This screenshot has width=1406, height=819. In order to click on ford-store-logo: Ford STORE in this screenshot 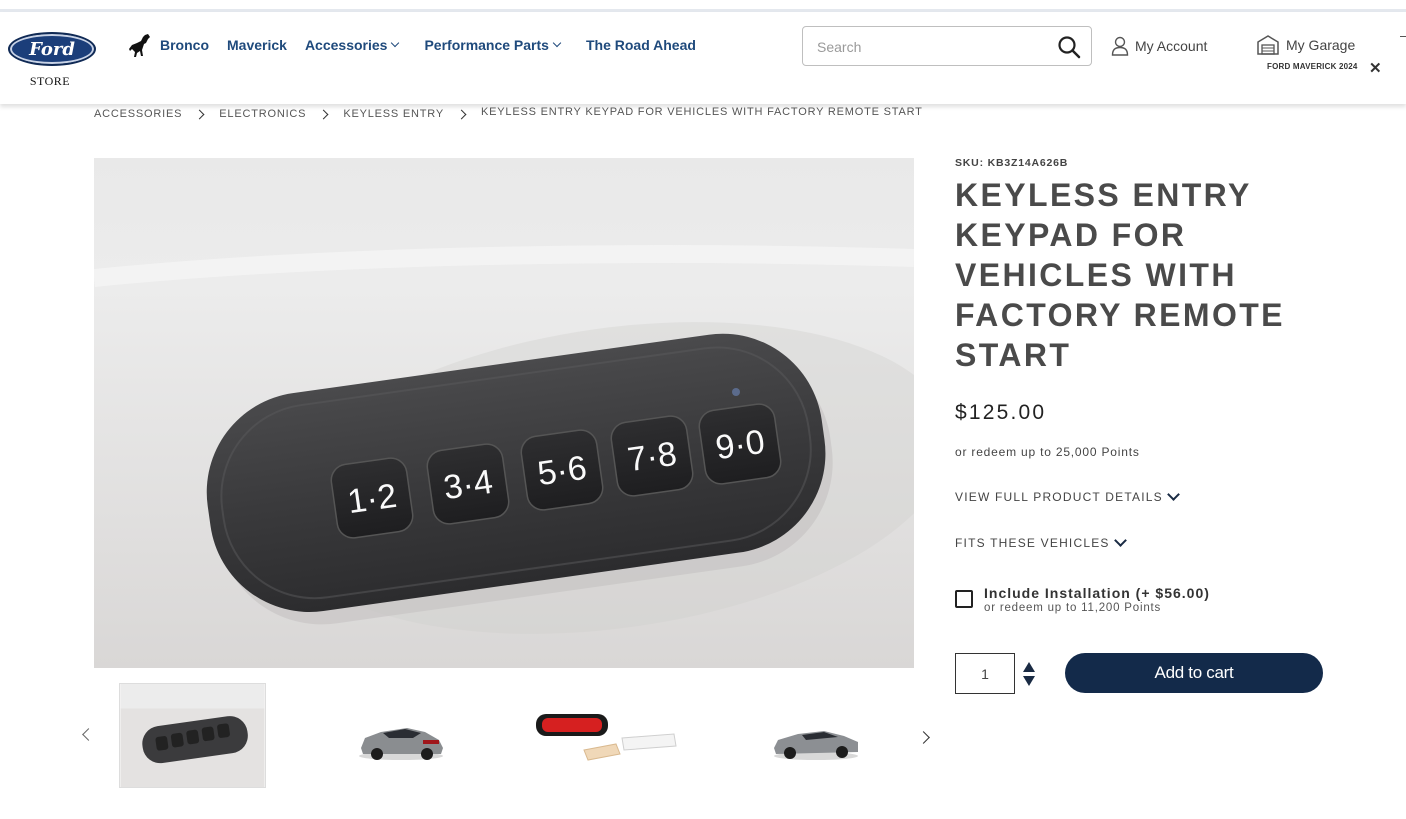, I will do `click(52, 63)`.